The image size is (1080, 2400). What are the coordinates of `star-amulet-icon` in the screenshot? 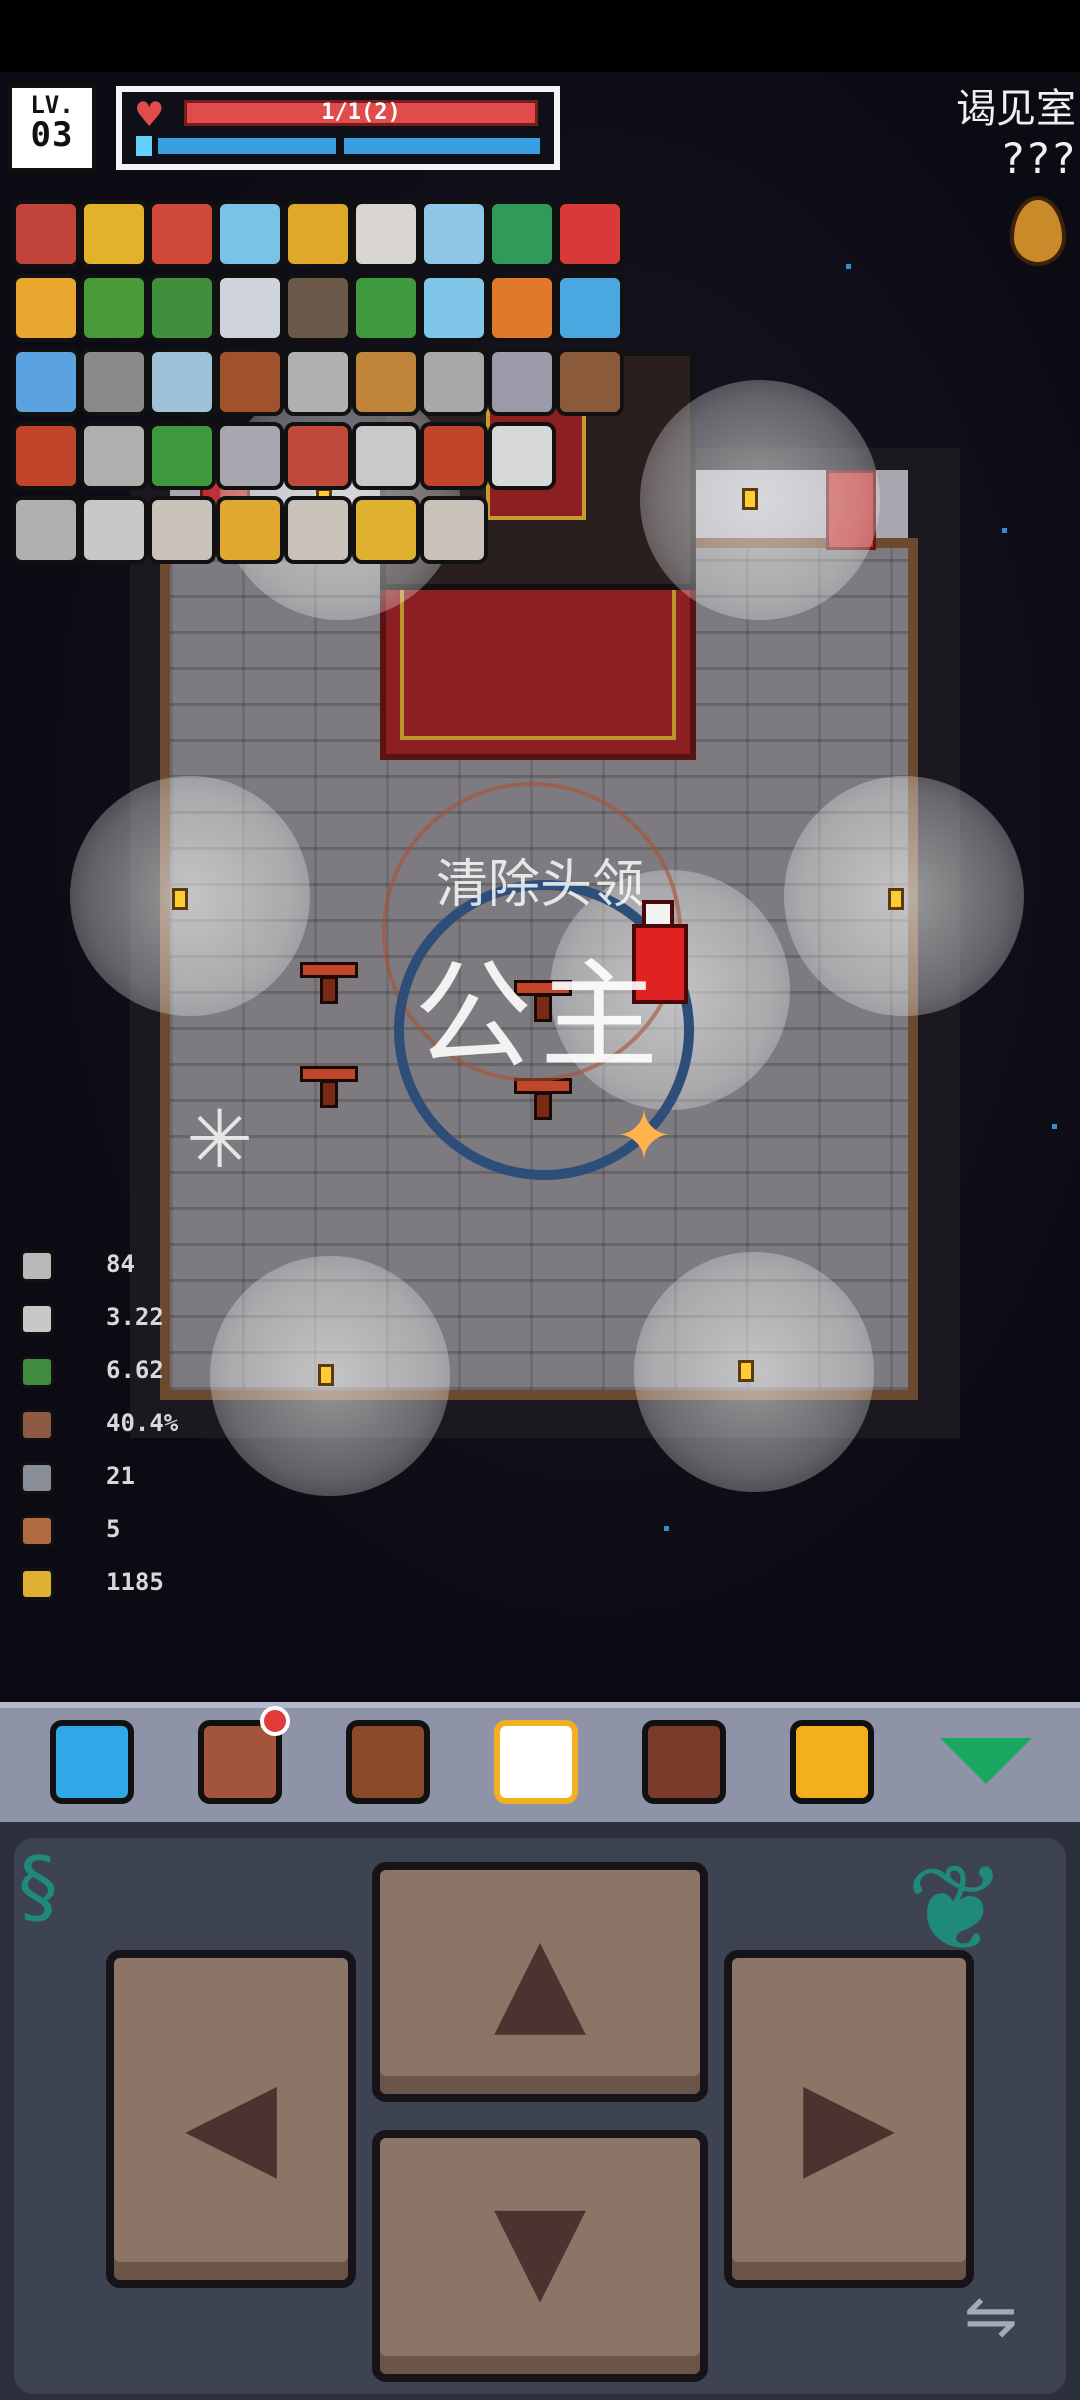 It's located at (46, 308).